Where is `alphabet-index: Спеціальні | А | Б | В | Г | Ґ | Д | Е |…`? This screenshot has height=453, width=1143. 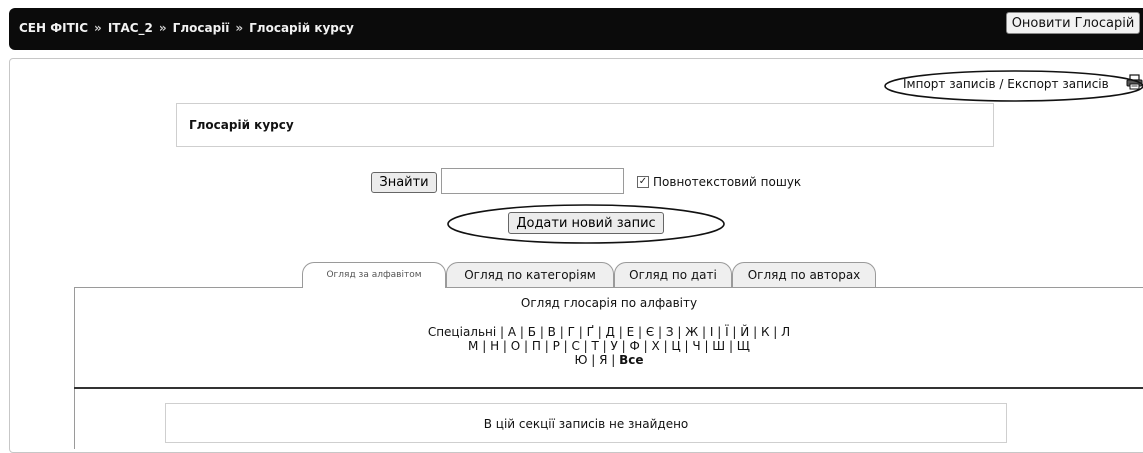
alphabet-index: Спеціальні | А | Б | В | Г | Ґ | Д | Е |… is located at coordinates (608, 346).